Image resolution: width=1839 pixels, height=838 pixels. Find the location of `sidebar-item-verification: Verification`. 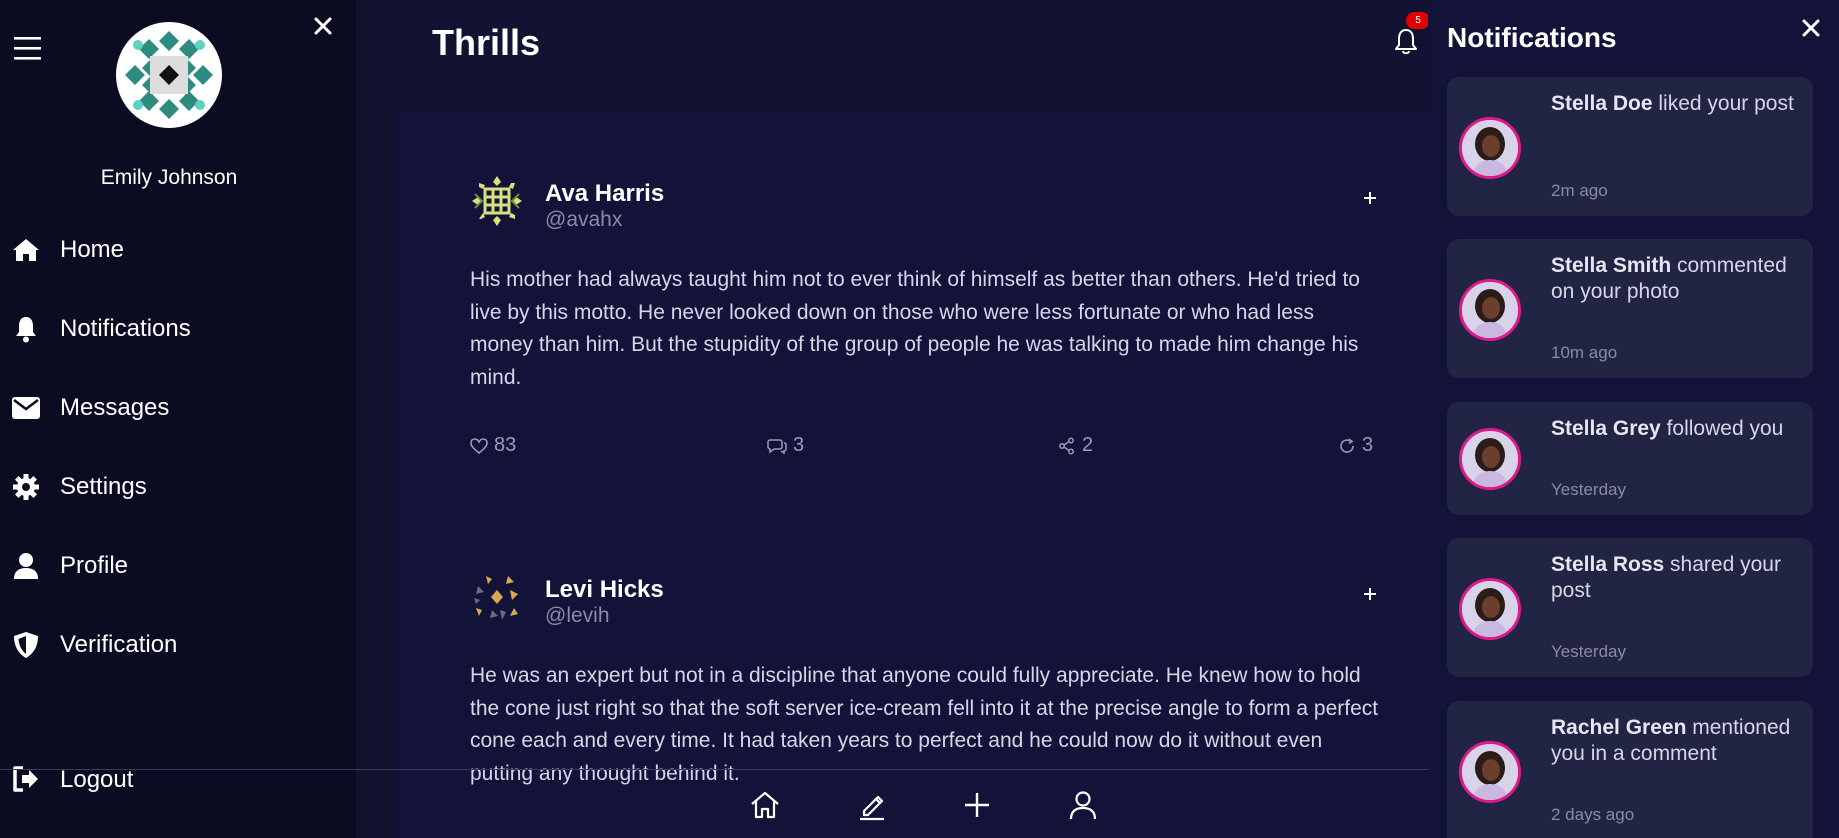

sidebar-item-verification: Verification is located at coordinates (178, 644).